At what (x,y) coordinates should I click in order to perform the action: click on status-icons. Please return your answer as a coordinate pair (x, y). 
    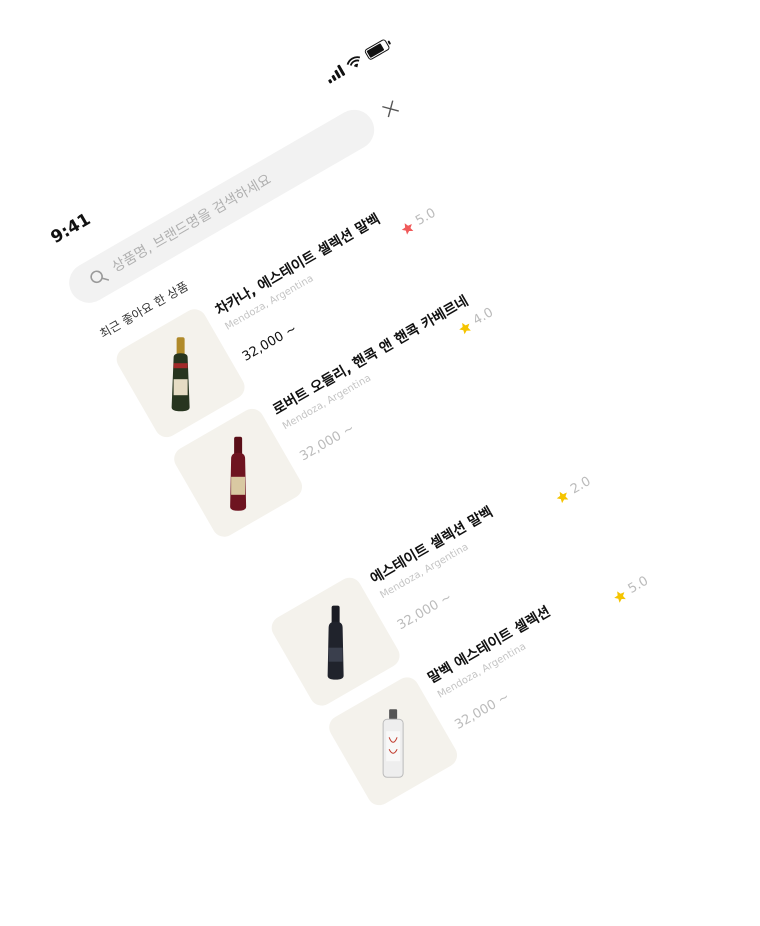
    Looking at the image, I should click on (357, 61).